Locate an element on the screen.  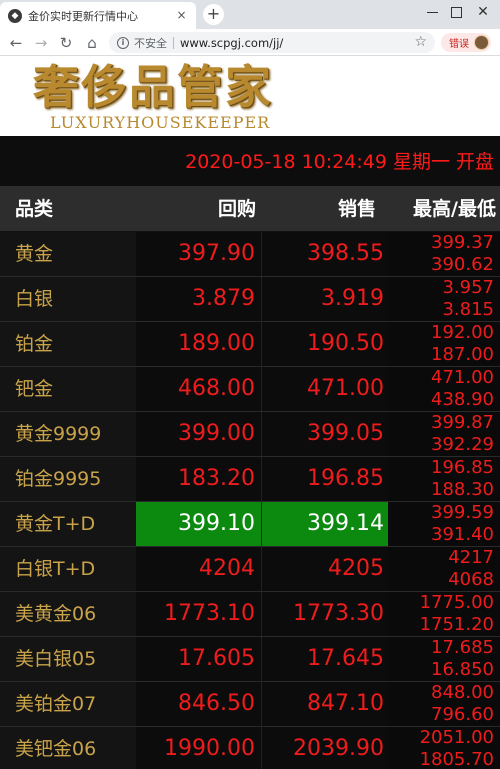
back-arrow-icon: ← is located at coordinates (16, 43).